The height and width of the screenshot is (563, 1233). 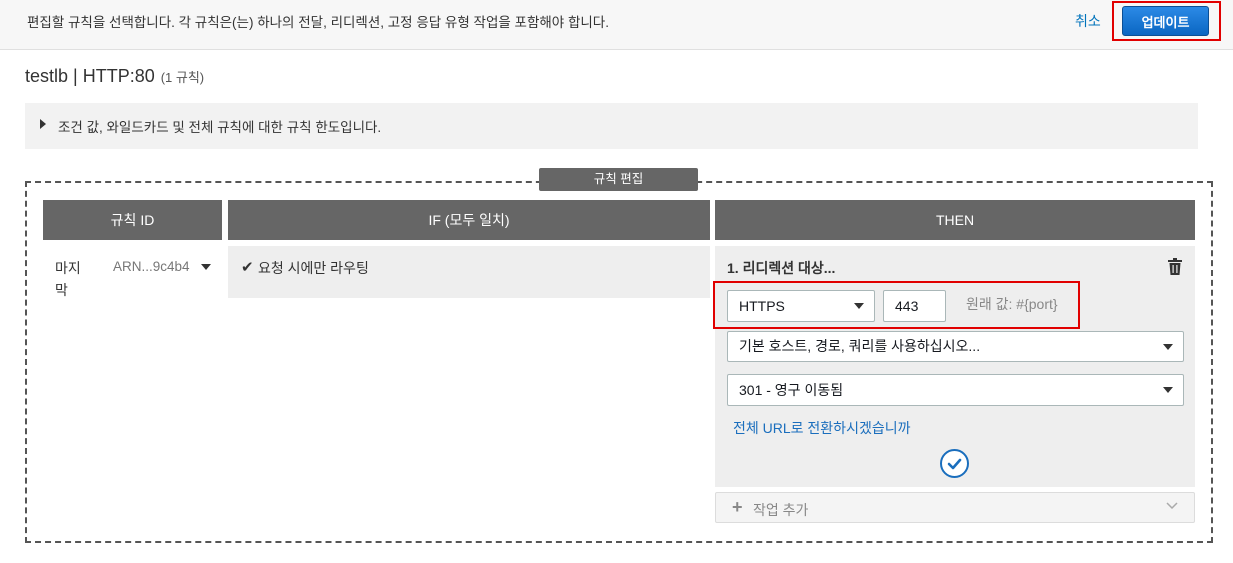 What do you see at coordinates (955, 507) in the screenshot?
I see `add-action-button: + 작업 추가` at bounding box center [955, 507].